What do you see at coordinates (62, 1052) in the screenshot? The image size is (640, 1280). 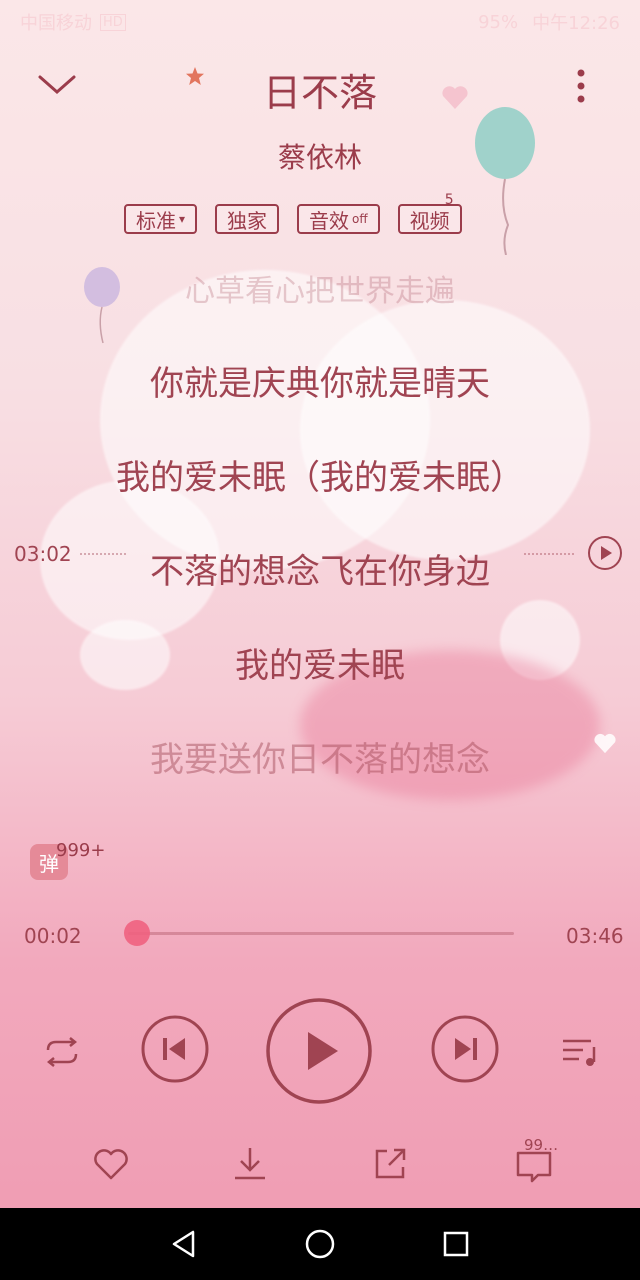 I see `repeat-icon` at bounding box center [62, 1052].